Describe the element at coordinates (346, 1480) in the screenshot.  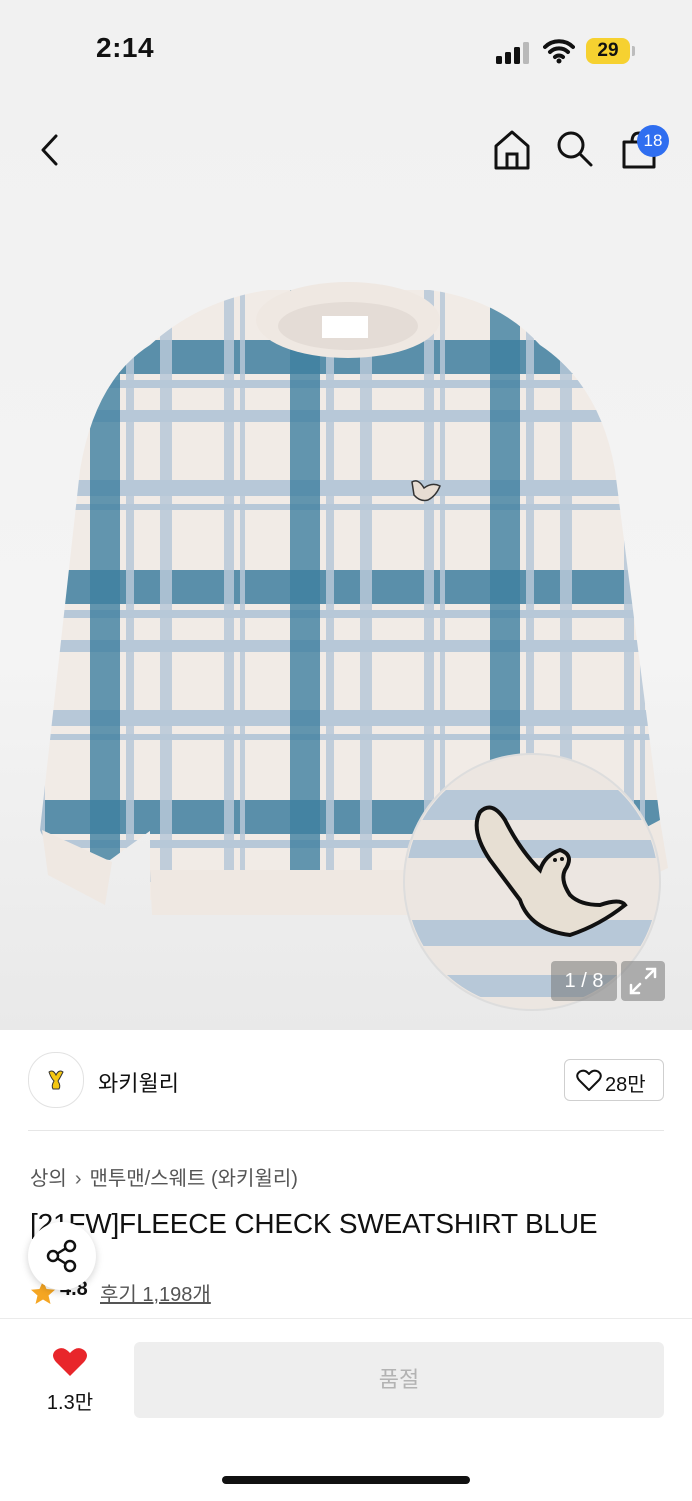
I see `home-indicator` at that location.